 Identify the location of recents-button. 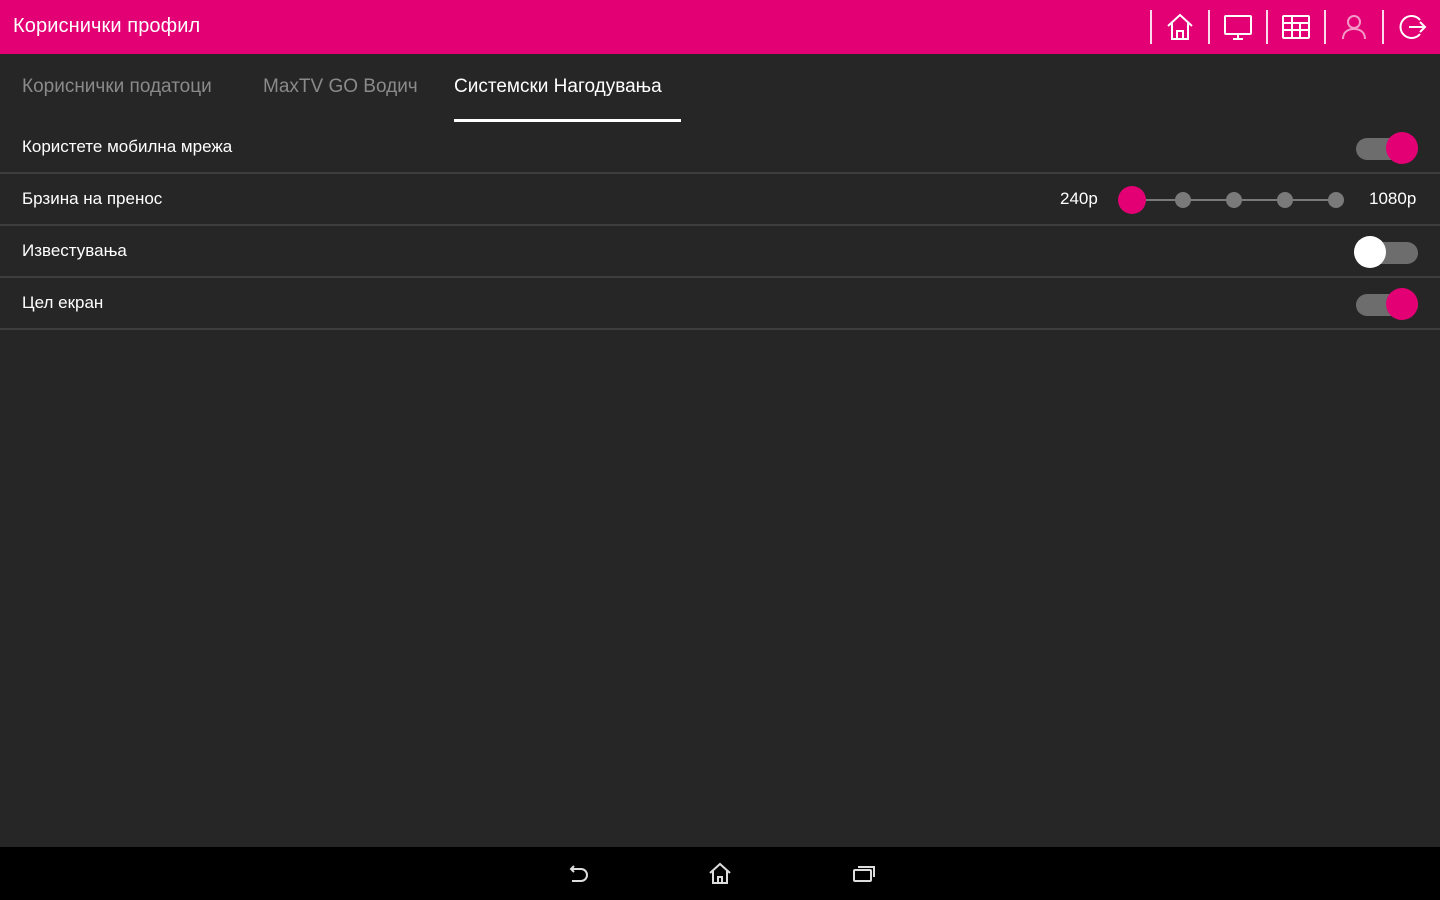
(864, 874).